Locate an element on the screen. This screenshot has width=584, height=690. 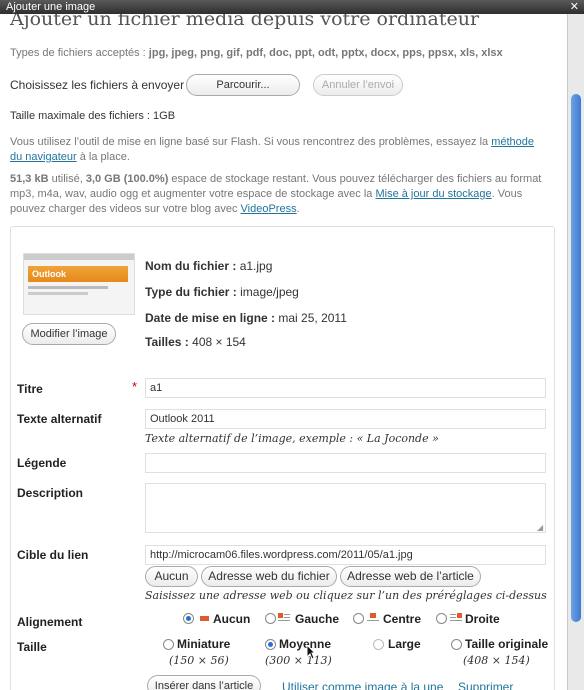
description-label: Description is located at coordinates (50, 493).